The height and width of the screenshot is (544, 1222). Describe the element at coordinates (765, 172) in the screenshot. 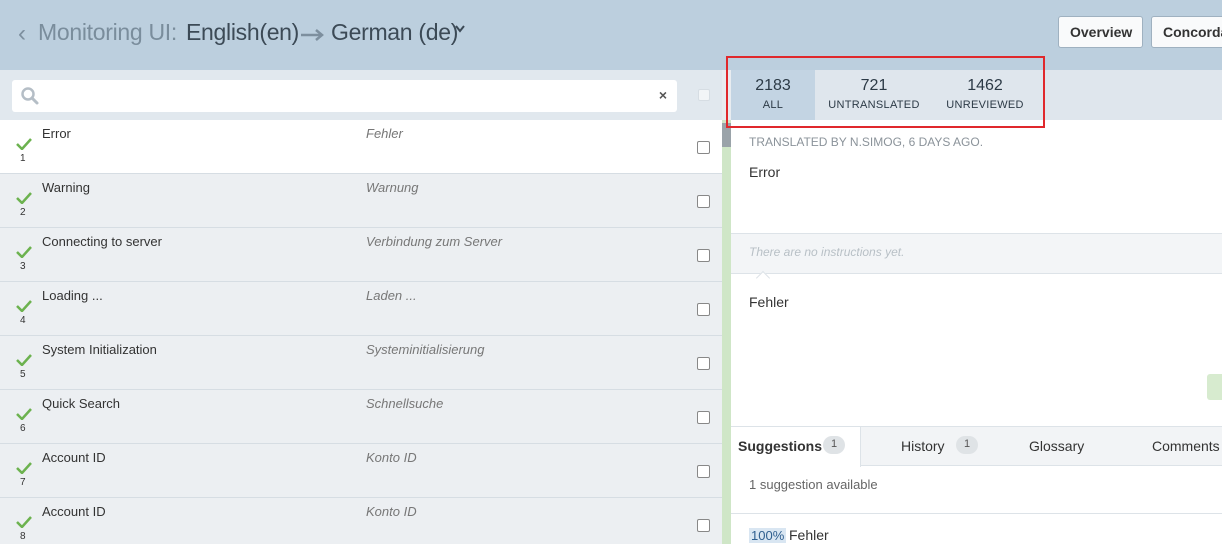

I see `detail-source-text: Error` at that location.